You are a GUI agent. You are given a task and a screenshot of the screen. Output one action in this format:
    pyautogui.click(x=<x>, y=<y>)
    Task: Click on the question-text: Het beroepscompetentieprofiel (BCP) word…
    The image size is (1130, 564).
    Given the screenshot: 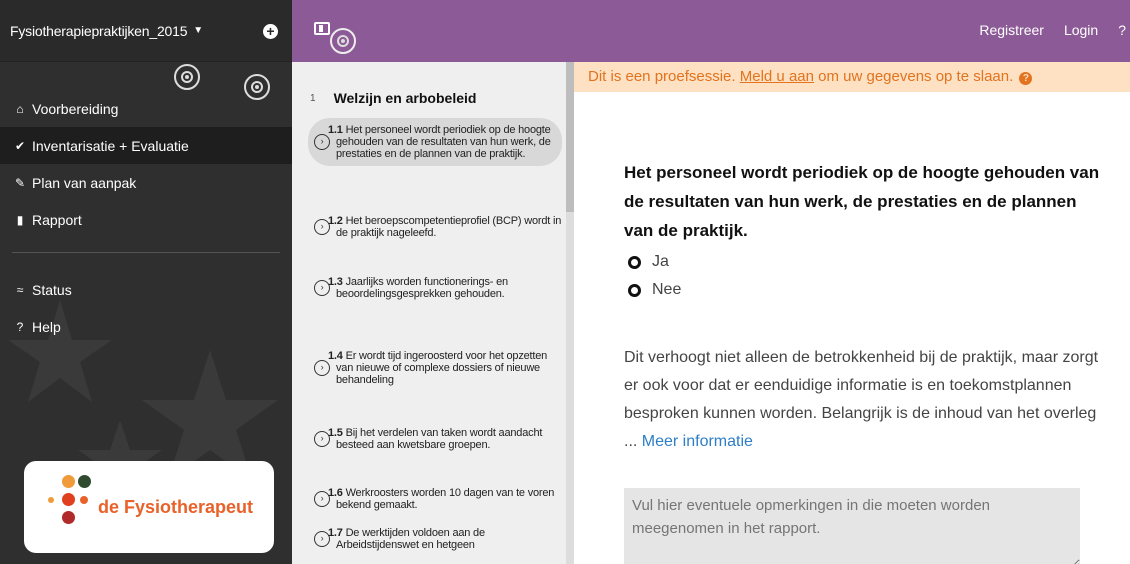 What is the action you would take?
    pyautogui.click(x=449, y=227)
    